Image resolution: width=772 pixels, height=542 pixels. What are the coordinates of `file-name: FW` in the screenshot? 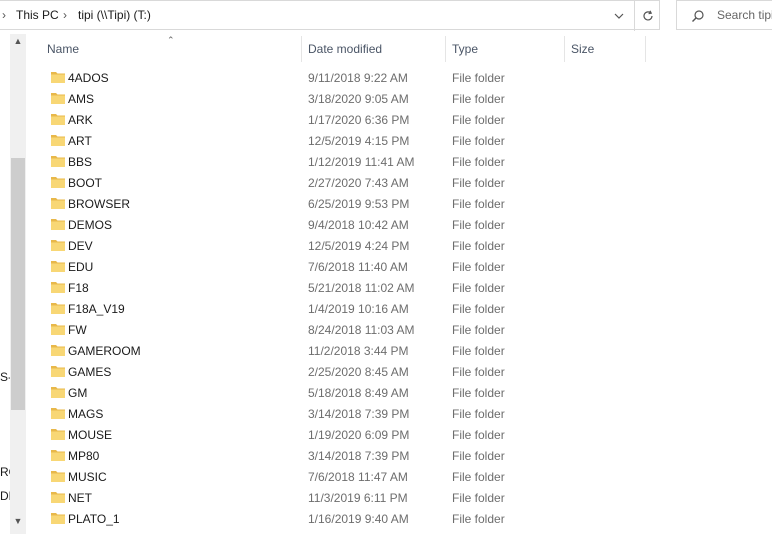 It's located at (77, 330).